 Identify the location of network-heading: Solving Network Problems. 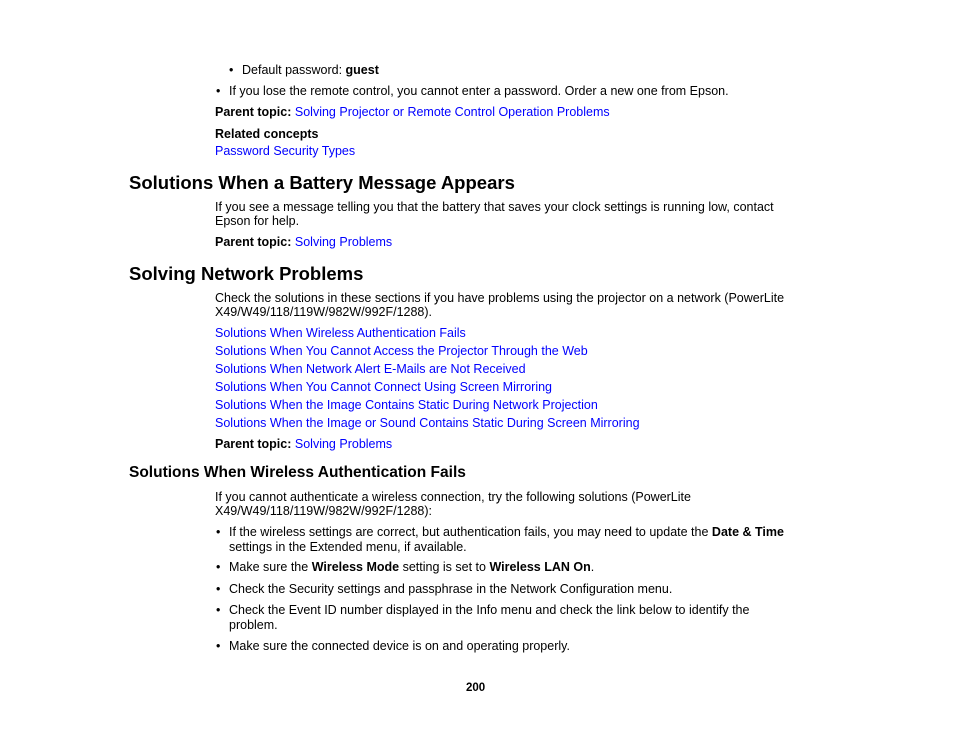
(246, 273).